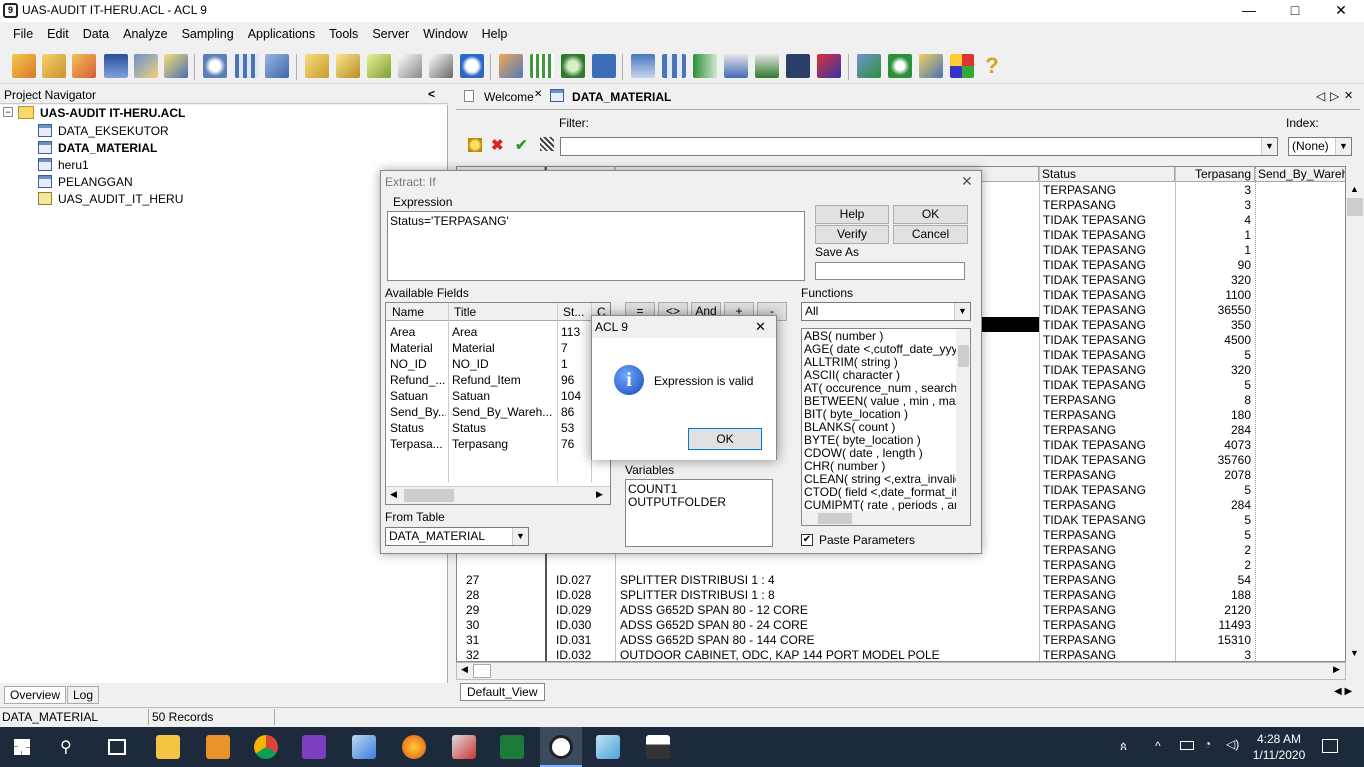 This screenshot has width=1364, height=767. What do you see at coordinates (573, 66) in the screenshot?
I see `total-icon` at bounding box center [573, 66].